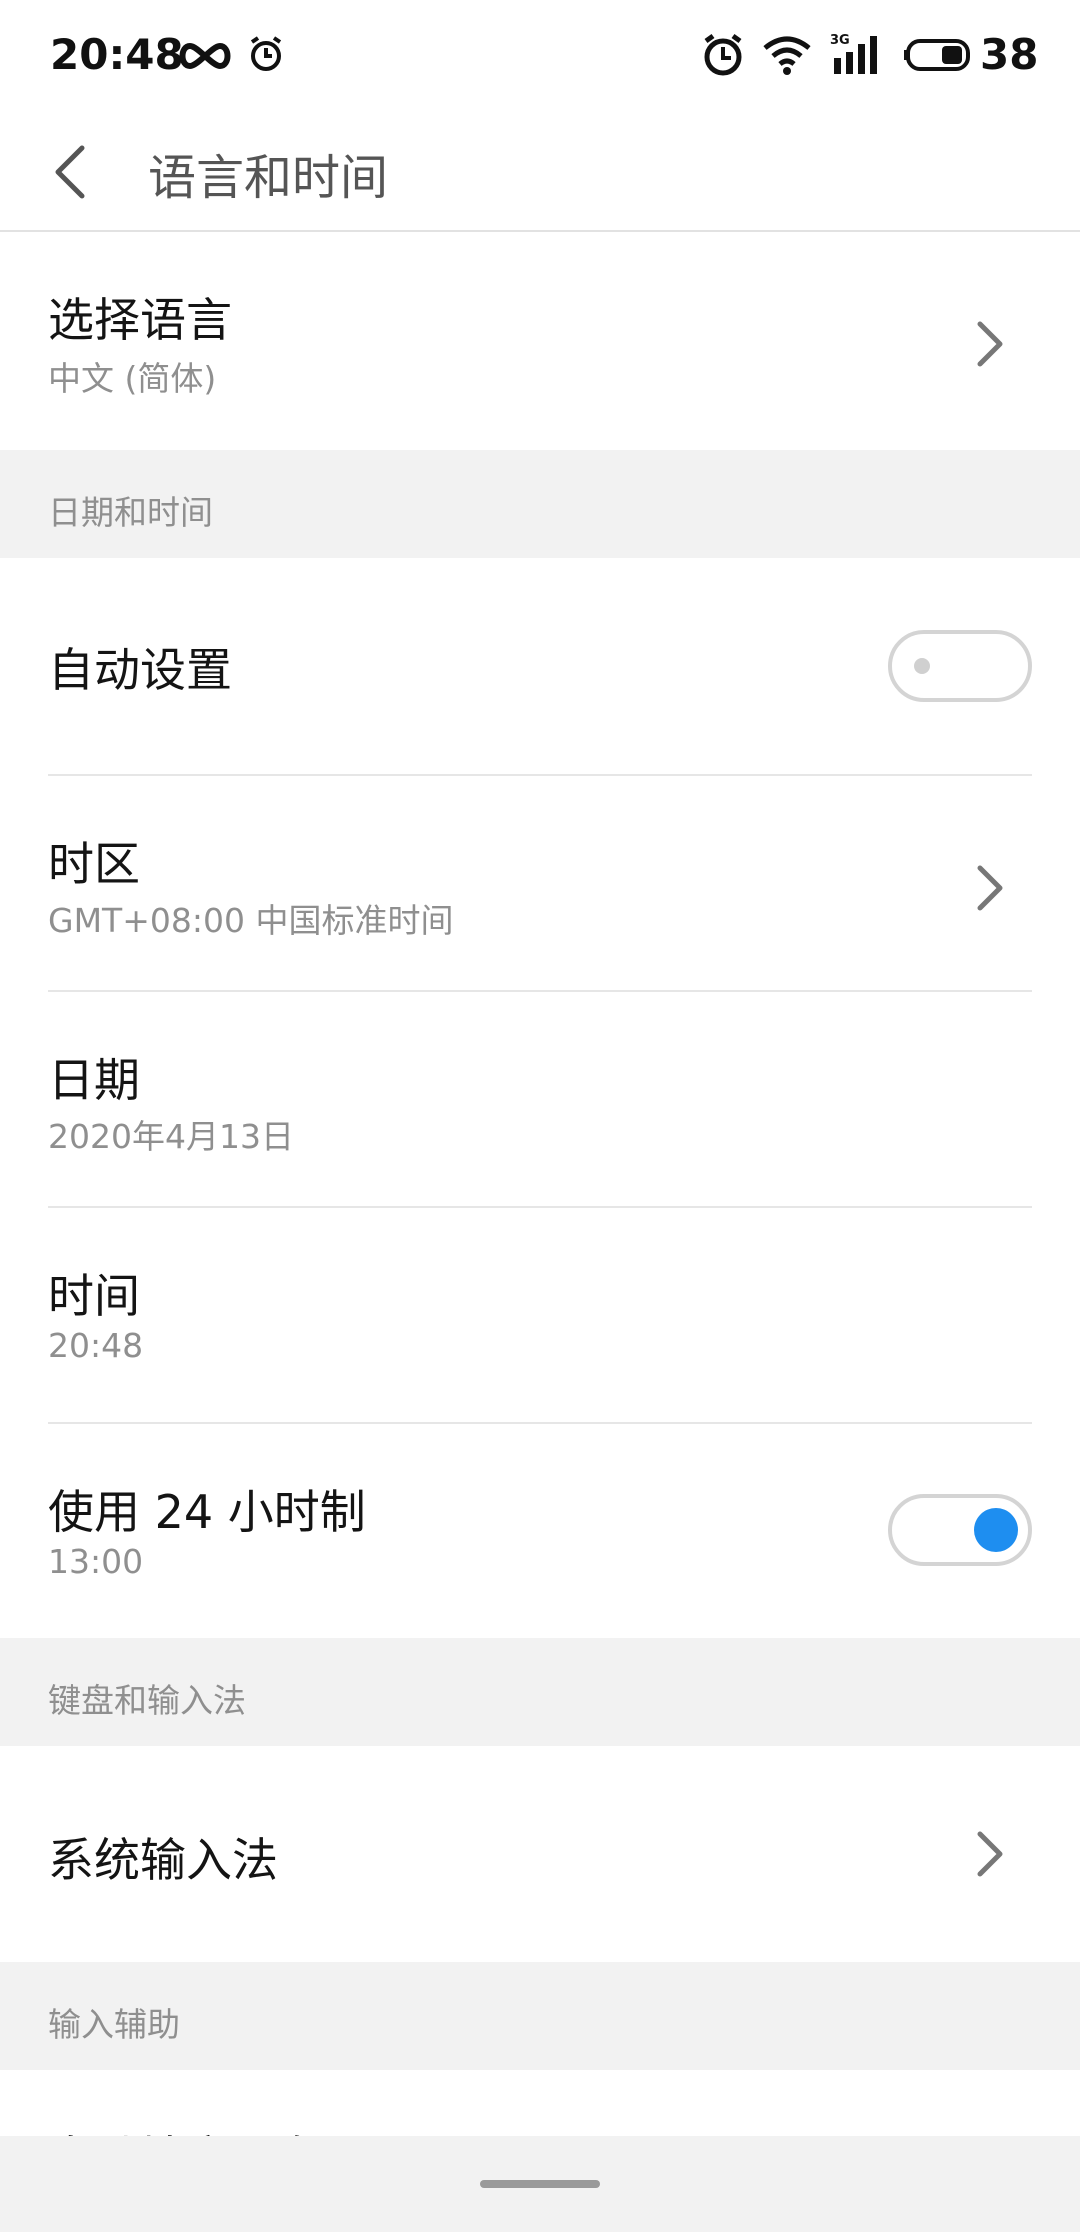 This screenshot has height=2232, width=1080. What do you see at coordinates (94, 1296) in the screenshot?
I see `time-title: 时间` at bounding box center [94, 1296].